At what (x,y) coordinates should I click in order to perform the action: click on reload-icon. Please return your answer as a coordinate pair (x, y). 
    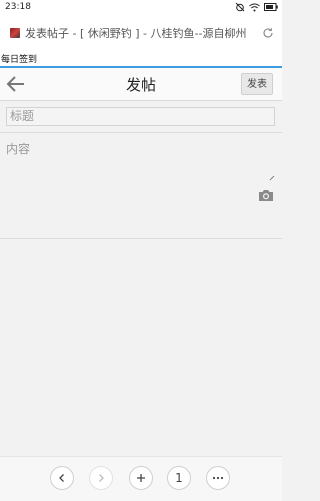
    Looking at the image, I should click on (268, 33).